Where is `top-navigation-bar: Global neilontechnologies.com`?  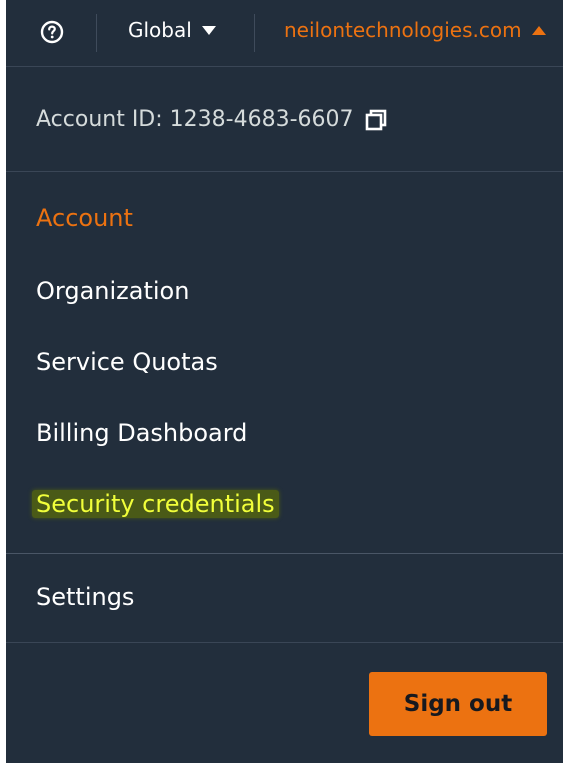 top-navigation-bar: Global neilontechnologies.com is located at coordinates (284, 33).